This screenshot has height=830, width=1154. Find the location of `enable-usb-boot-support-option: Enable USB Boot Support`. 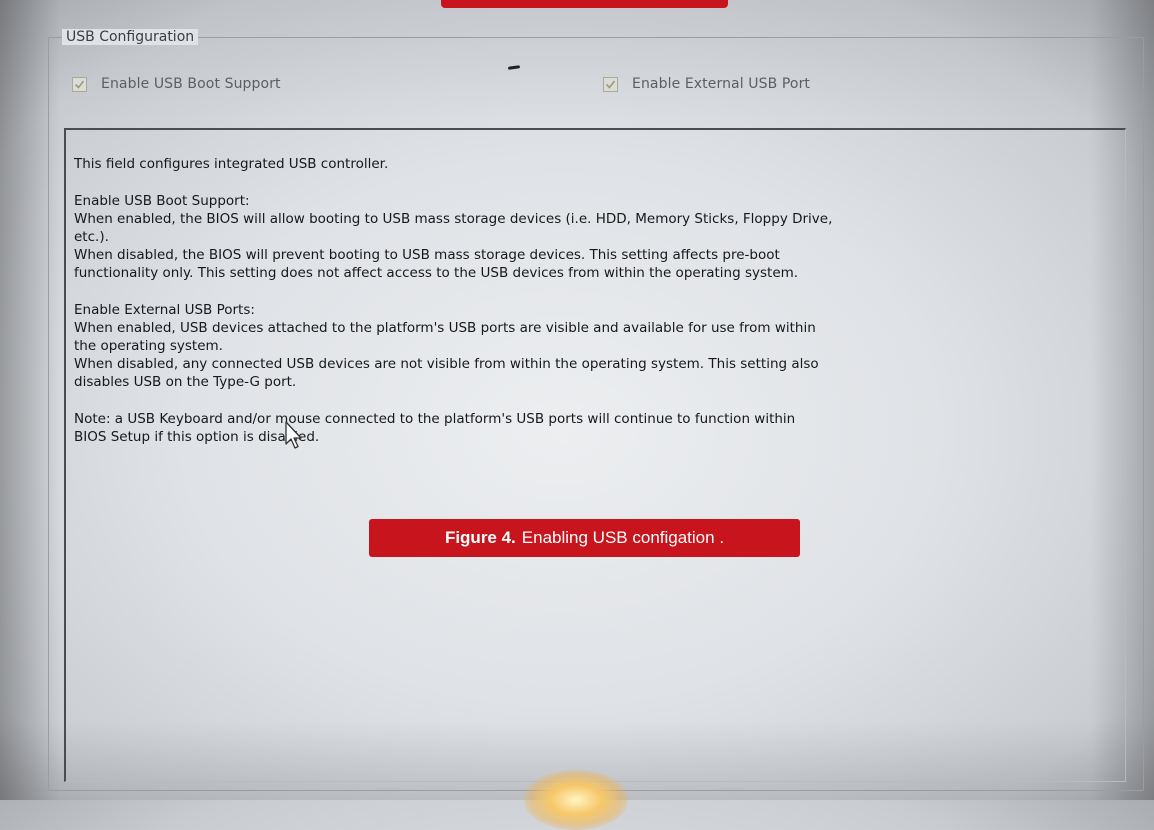

enable-usb-boot-support-option: Enable USB Boot Support is located at coordinates (176, 84).